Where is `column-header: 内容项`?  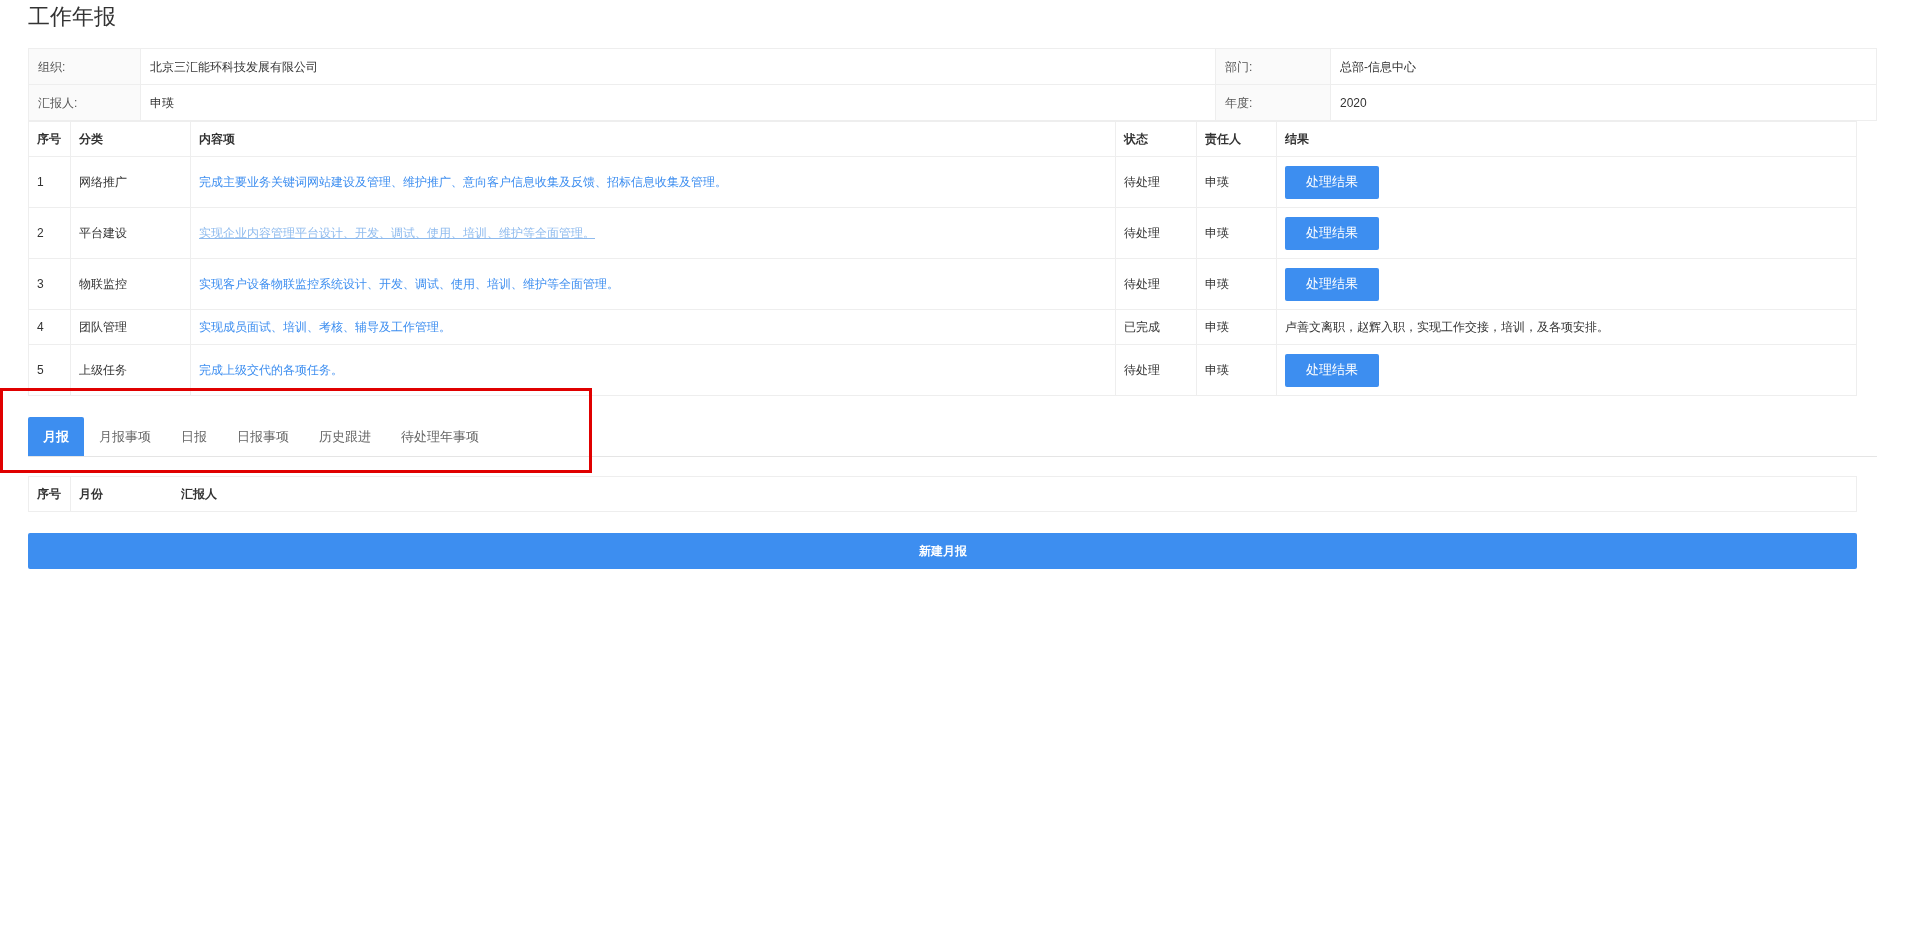 column-header: 内容项 is located at coordinates (653, 139).